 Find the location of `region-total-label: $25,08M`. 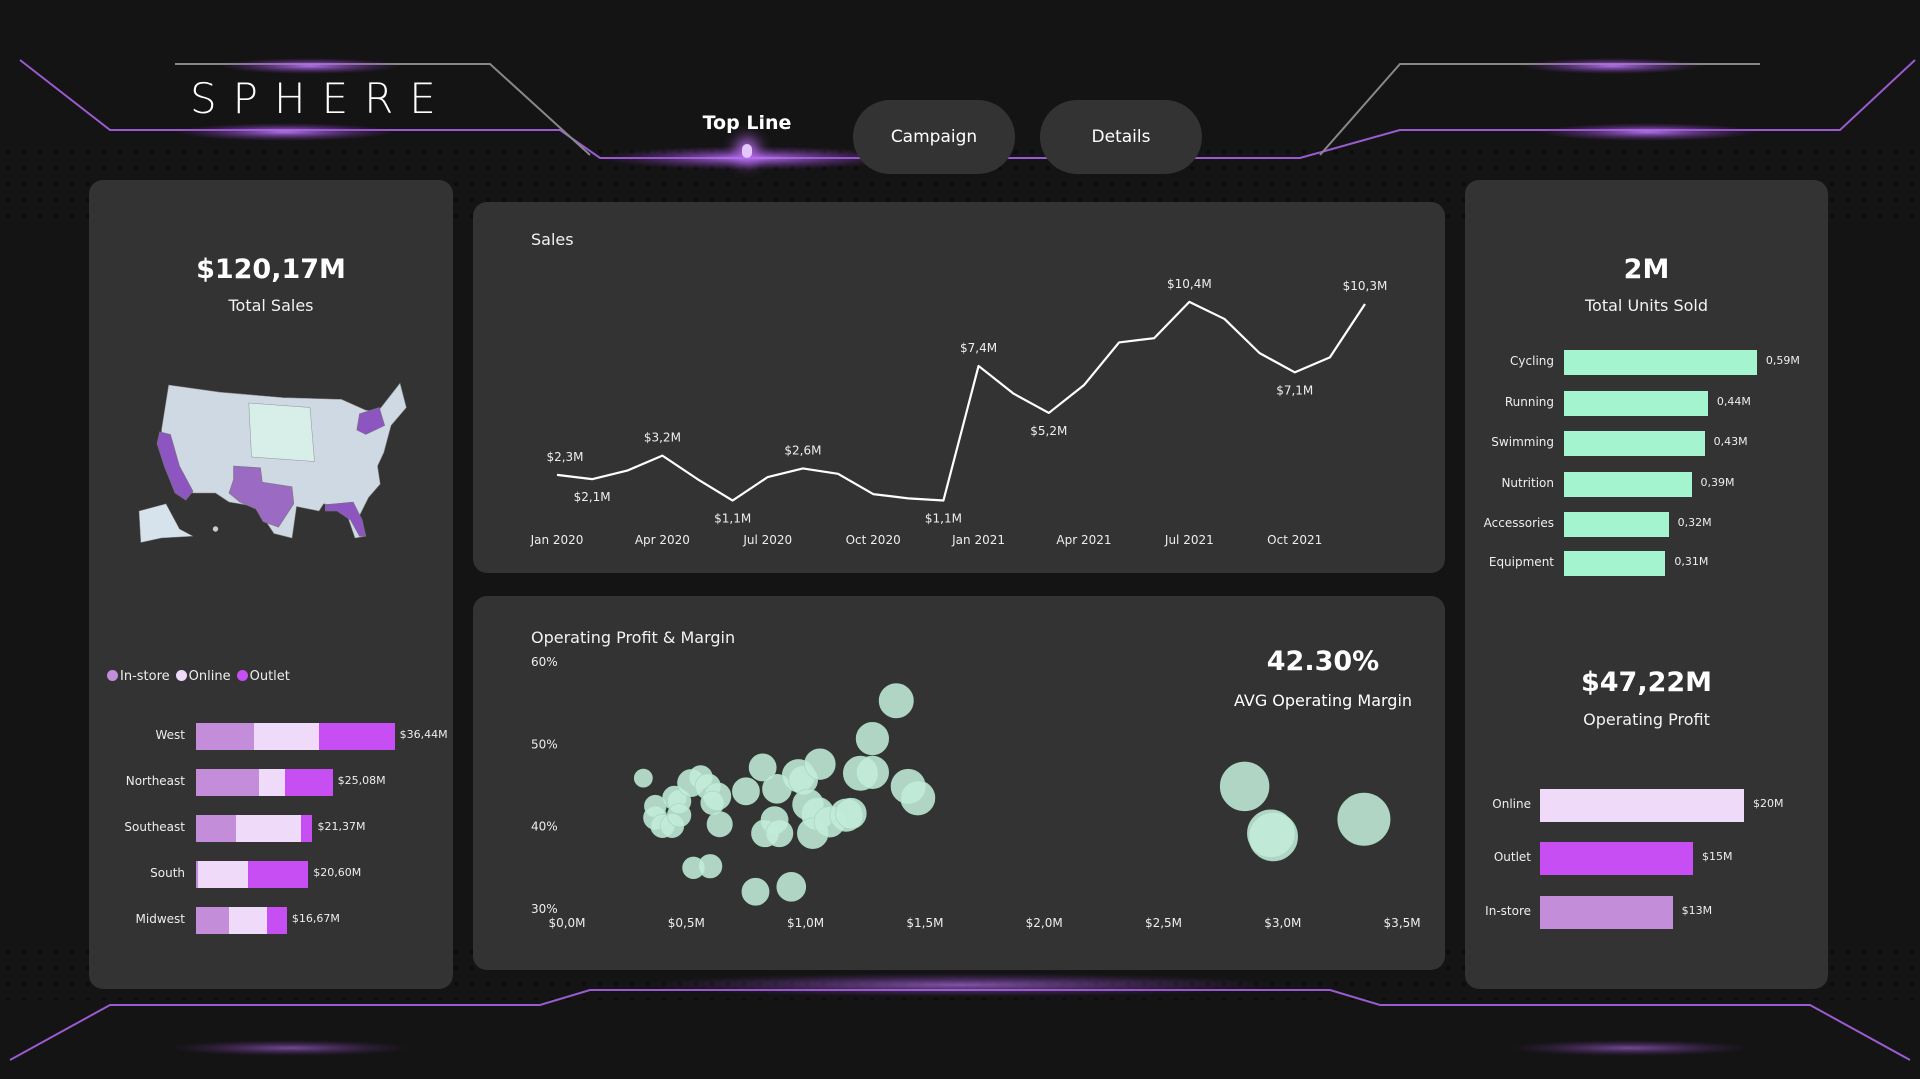

region-total-label: $25,08M is located at coordinates (361, 780).